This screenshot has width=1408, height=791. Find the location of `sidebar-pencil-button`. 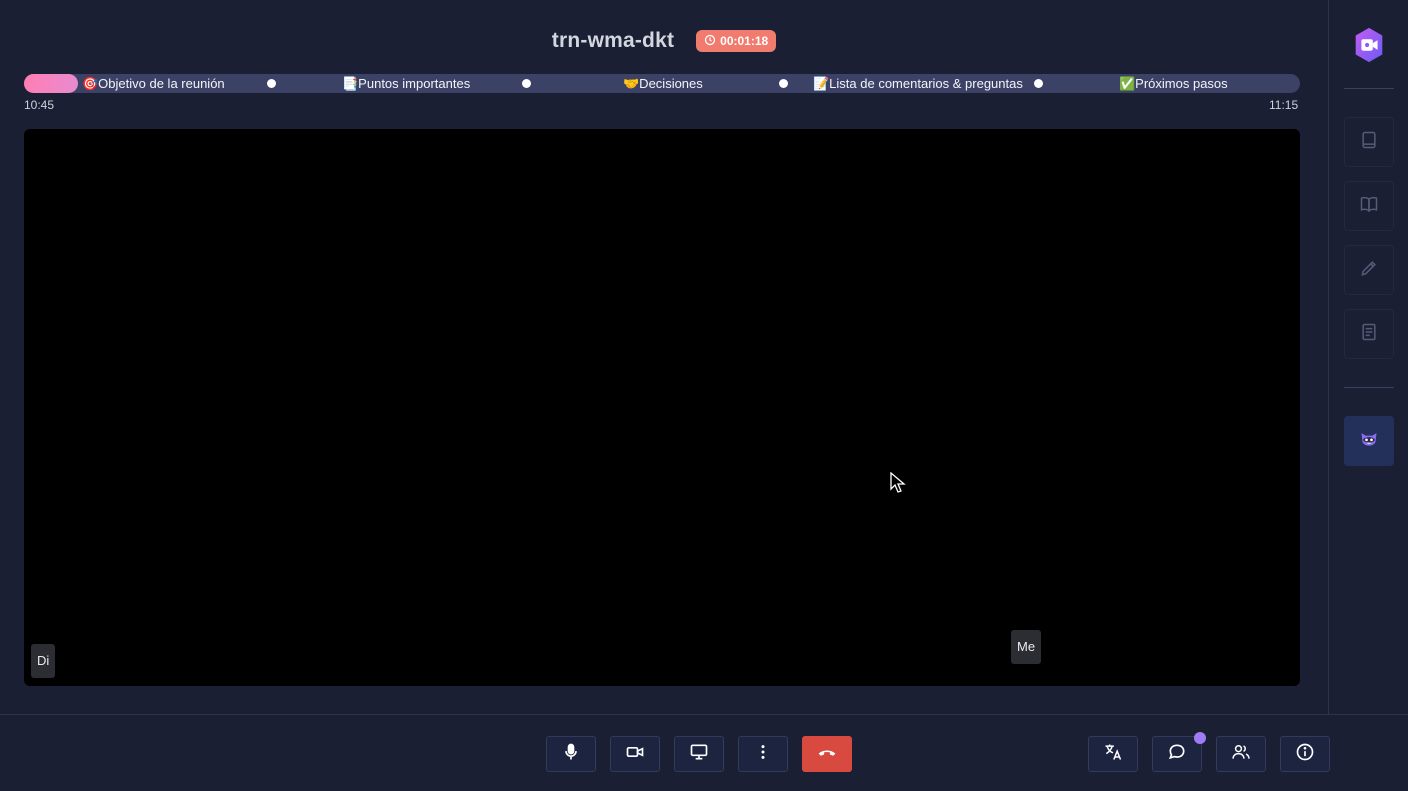

sidebar-pencil-button is located at coordinates (1369, 270).